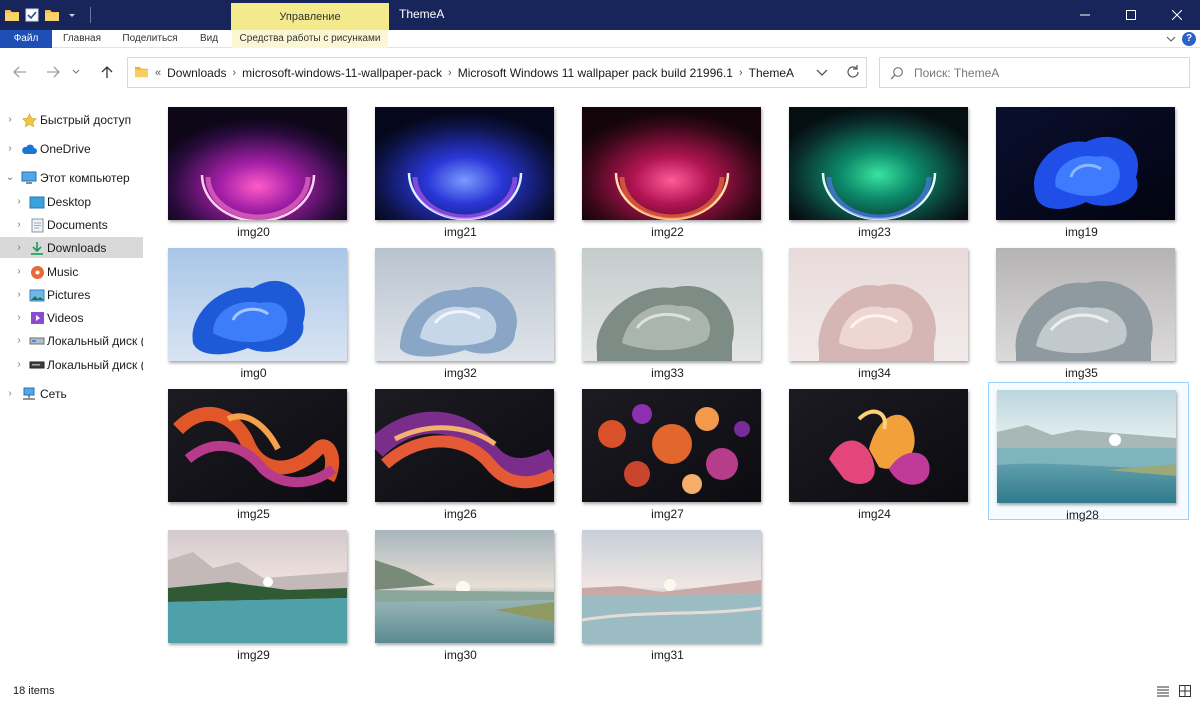 This screenshot has width=1200, height=702. What do you see at coordinates (71, 317) in the screenshot?
I see `sidebar-item-videos: › Videos` at bounding box center [71, 317].